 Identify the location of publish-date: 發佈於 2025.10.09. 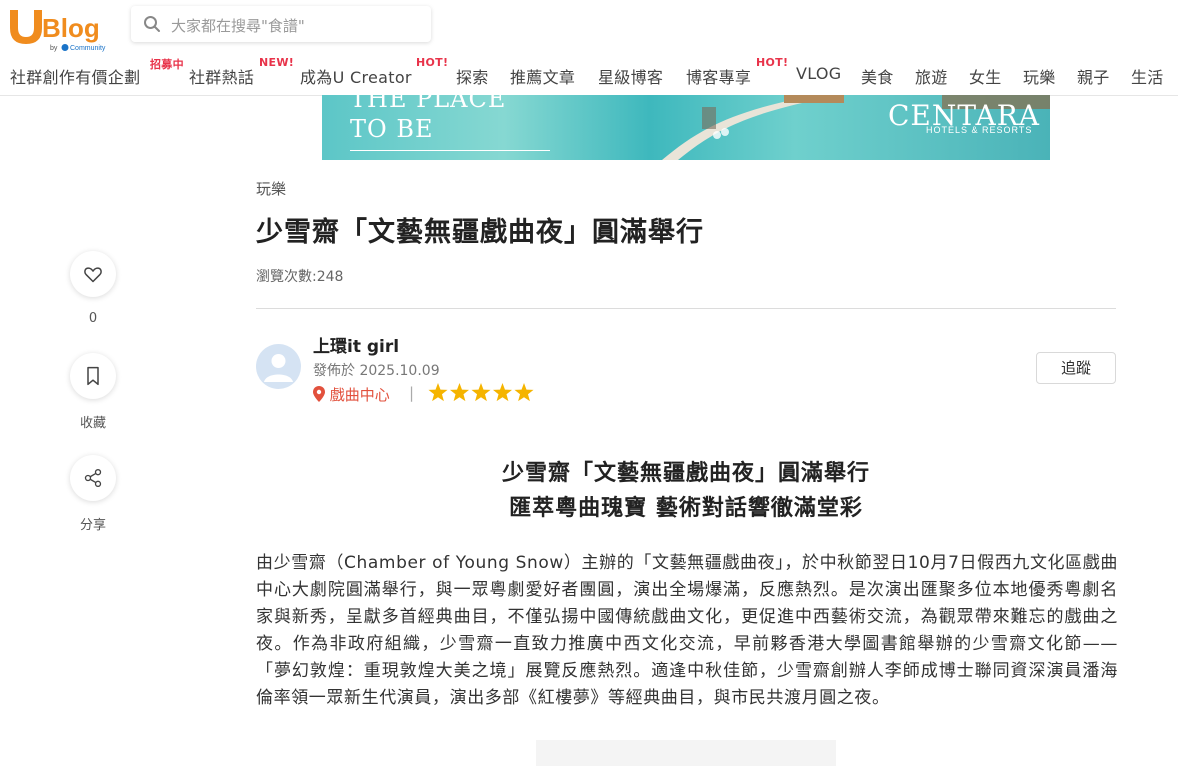
(376, 371).